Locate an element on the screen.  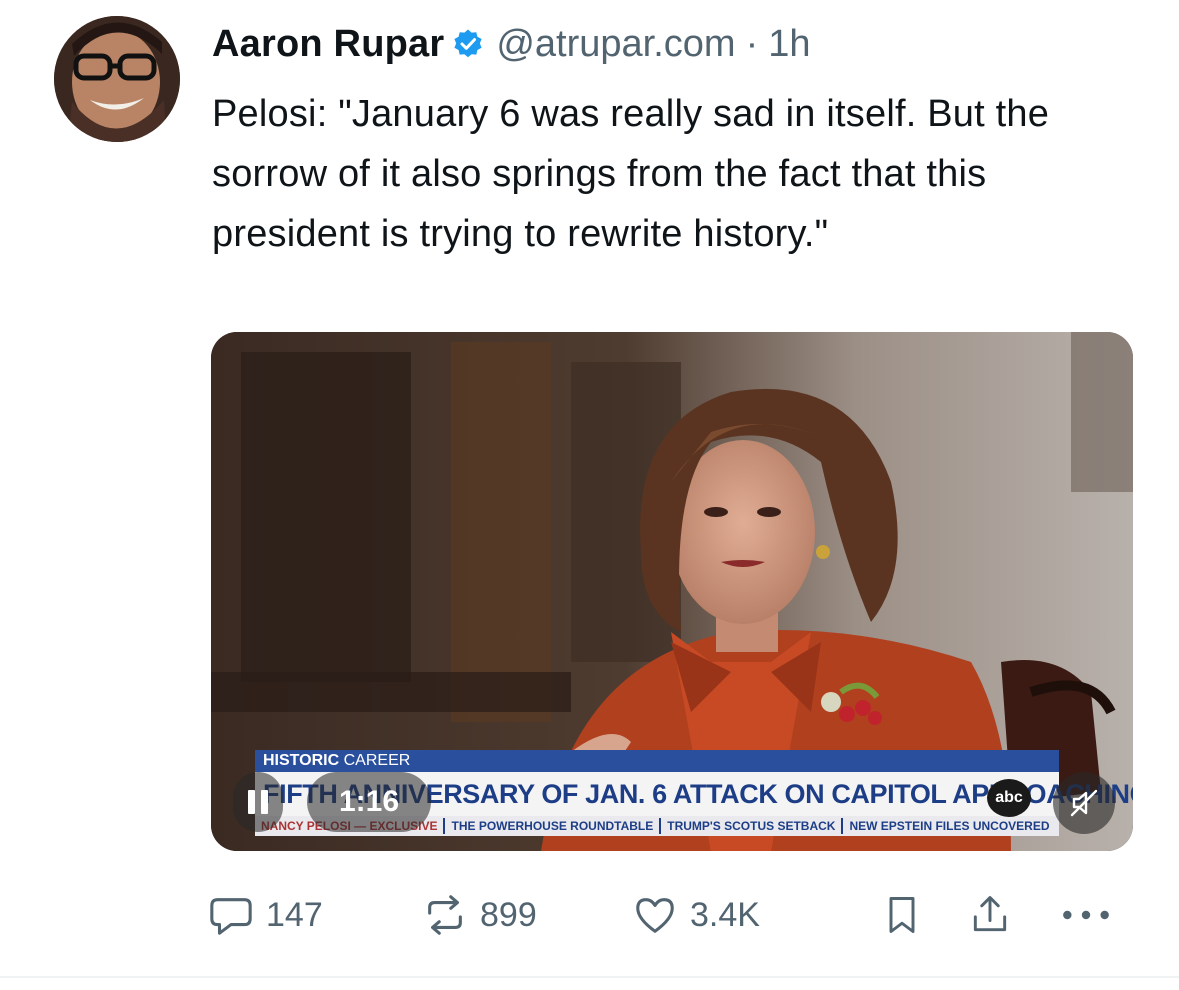
lower-third-label: HISTORIC CAREER is located at coordinates (657, 761).